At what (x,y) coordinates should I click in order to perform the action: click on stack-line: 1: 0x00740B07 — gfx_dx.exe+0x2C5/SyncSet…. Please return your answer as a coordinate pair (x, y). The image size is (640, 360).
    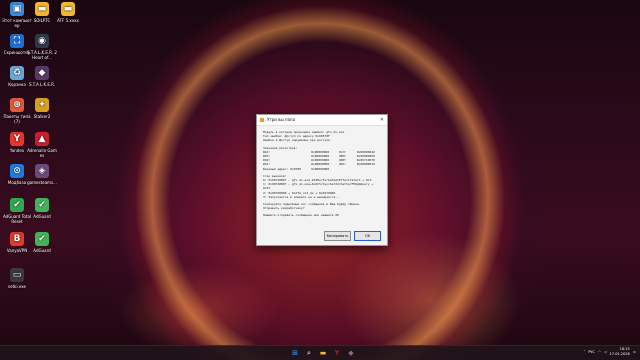
    Looking at the image, I should click on (318, 186).